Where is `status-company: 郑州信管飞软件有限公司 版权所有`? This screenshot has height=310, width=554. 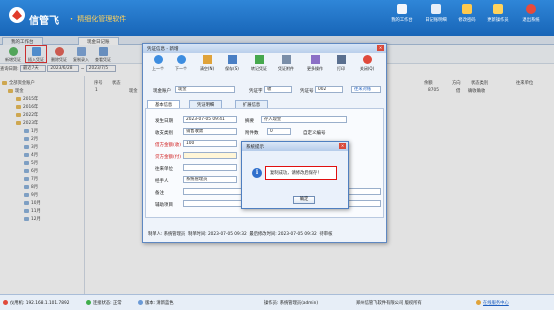 status-company: 郑州信管飞软件有限公司 版权所有 is located at coordinates (389, 303).